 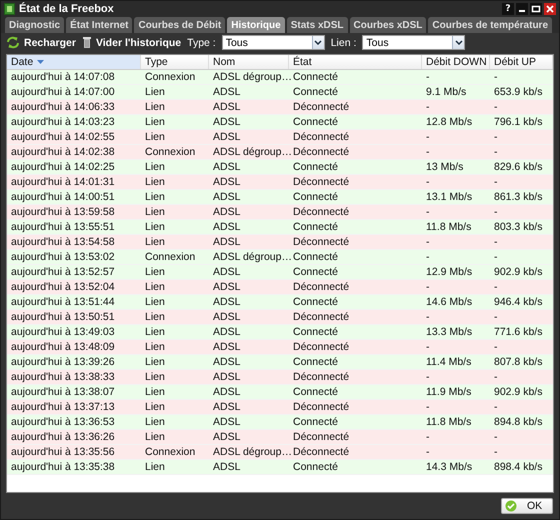 What do you see at coordinates (518, 227) in the screenshot?
I see `table-cell-text: 803.3 kb/s` at bounding box center [518, 227].